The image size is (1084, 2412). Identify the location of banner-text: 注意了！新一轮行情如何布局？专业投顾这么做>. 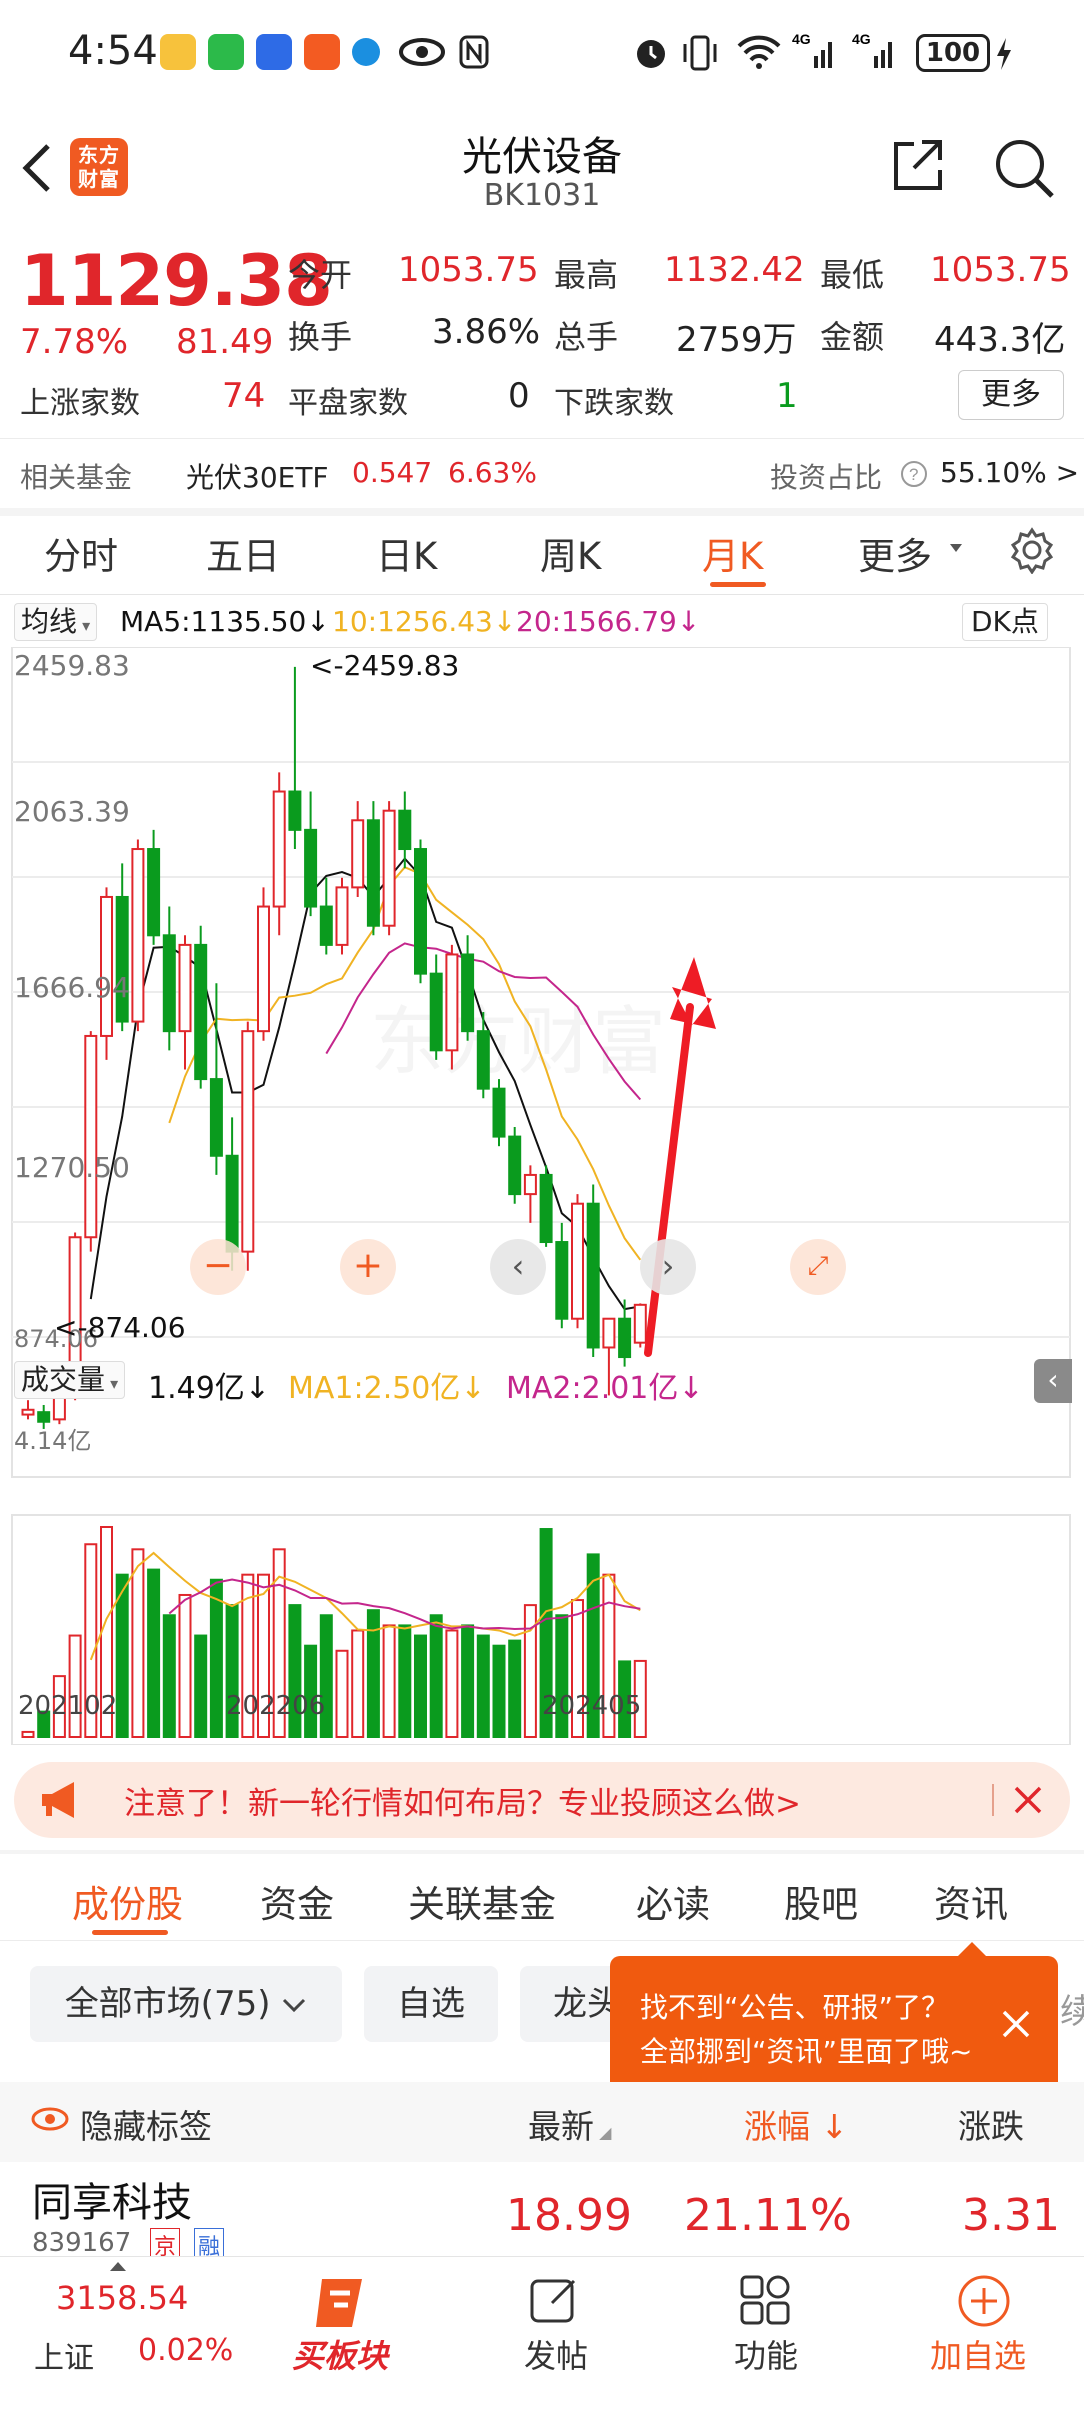
(462, 1804).